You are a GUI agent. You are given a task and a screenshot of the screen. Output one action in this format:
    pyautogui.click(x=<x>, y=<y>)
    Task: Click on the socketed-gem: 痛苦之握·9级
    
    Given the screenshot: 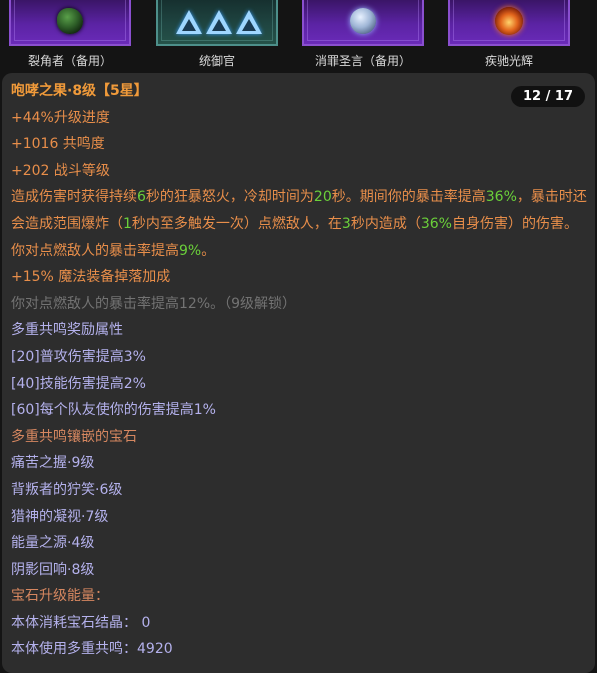 What is the action you would take?
    pyautogui.click(x=53, y=463)
    